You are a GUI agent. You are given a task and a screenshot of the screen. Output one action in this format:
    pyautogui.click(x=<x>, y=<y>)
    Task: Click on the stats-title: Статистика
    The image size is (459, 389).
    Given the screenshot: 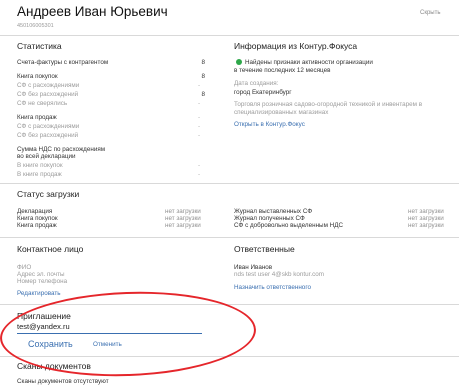 What is the action you would take?
    pyautogui.click(x=39, y=46)
    